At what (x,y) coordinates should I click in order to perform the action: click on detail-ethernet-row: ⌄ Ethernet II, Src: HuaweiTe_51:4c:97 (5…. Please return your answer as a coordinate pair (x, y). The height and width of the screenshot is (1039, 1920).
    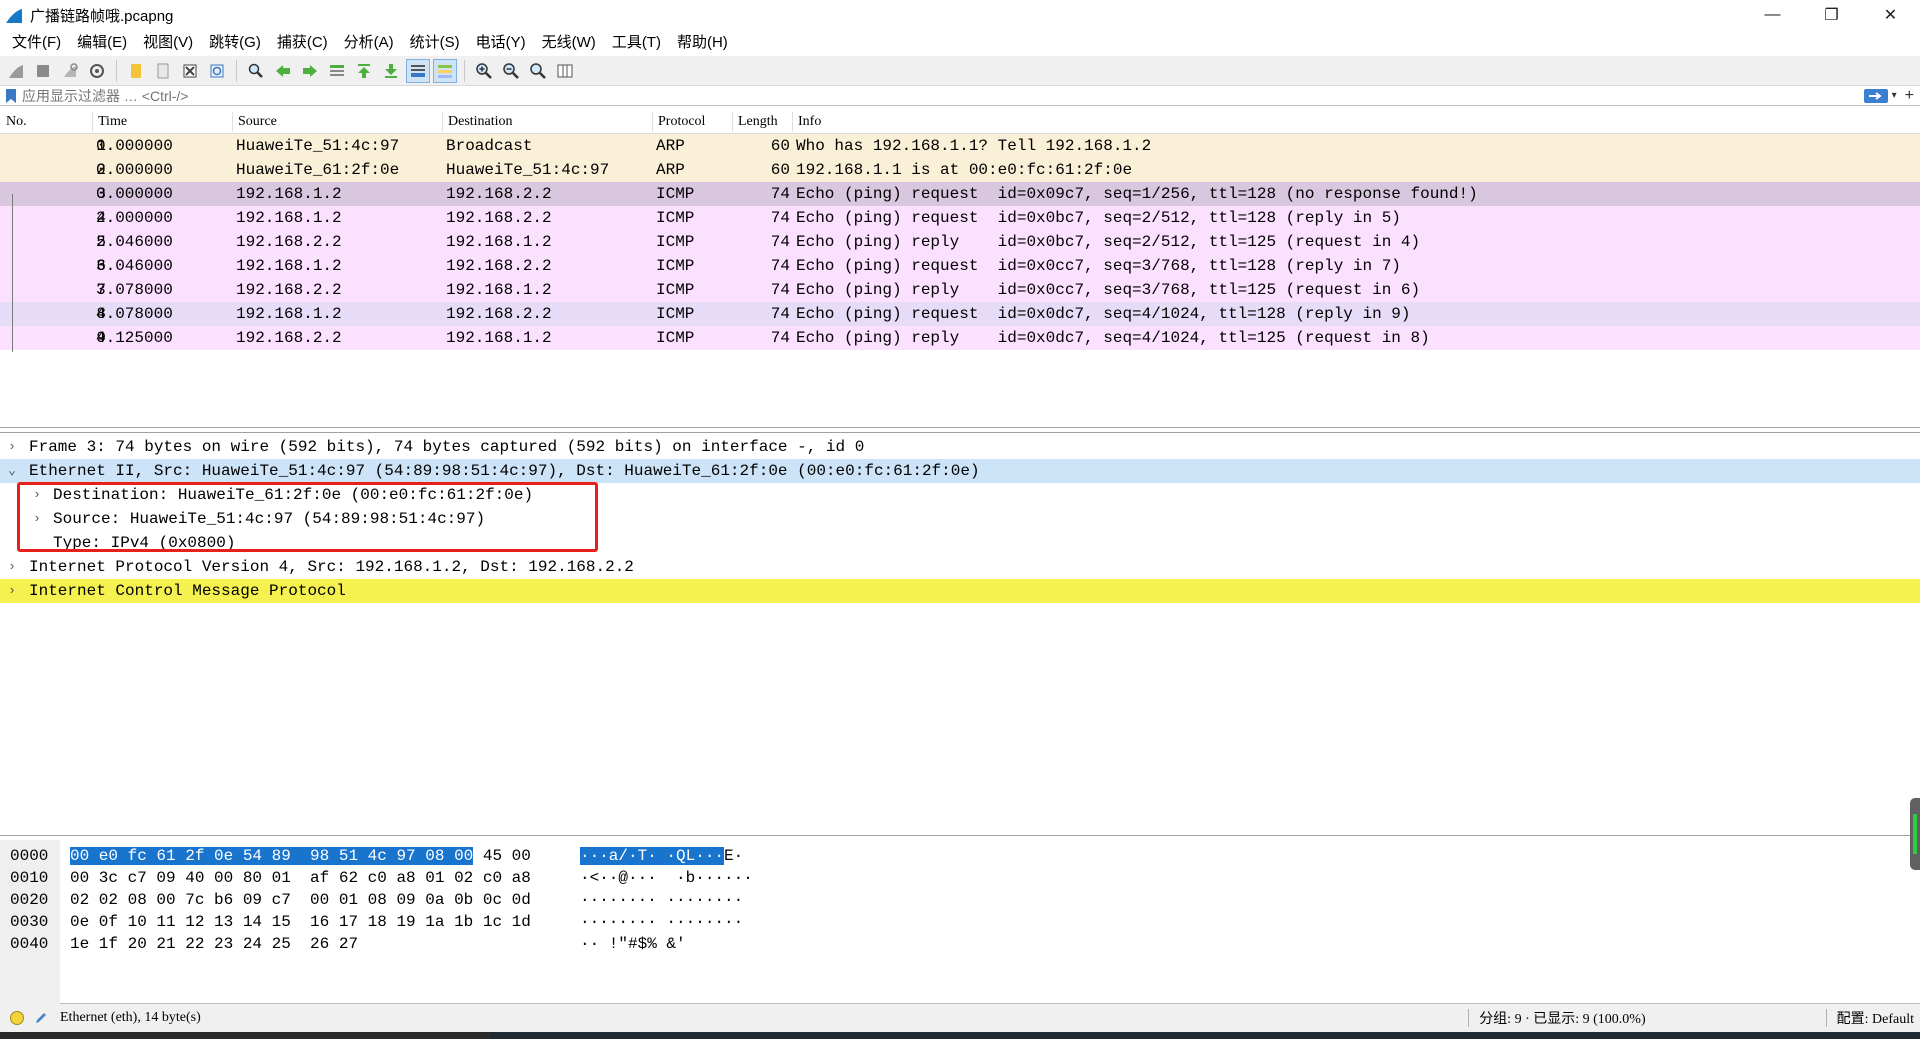
    Looking at the image, I should click on (960, 471).